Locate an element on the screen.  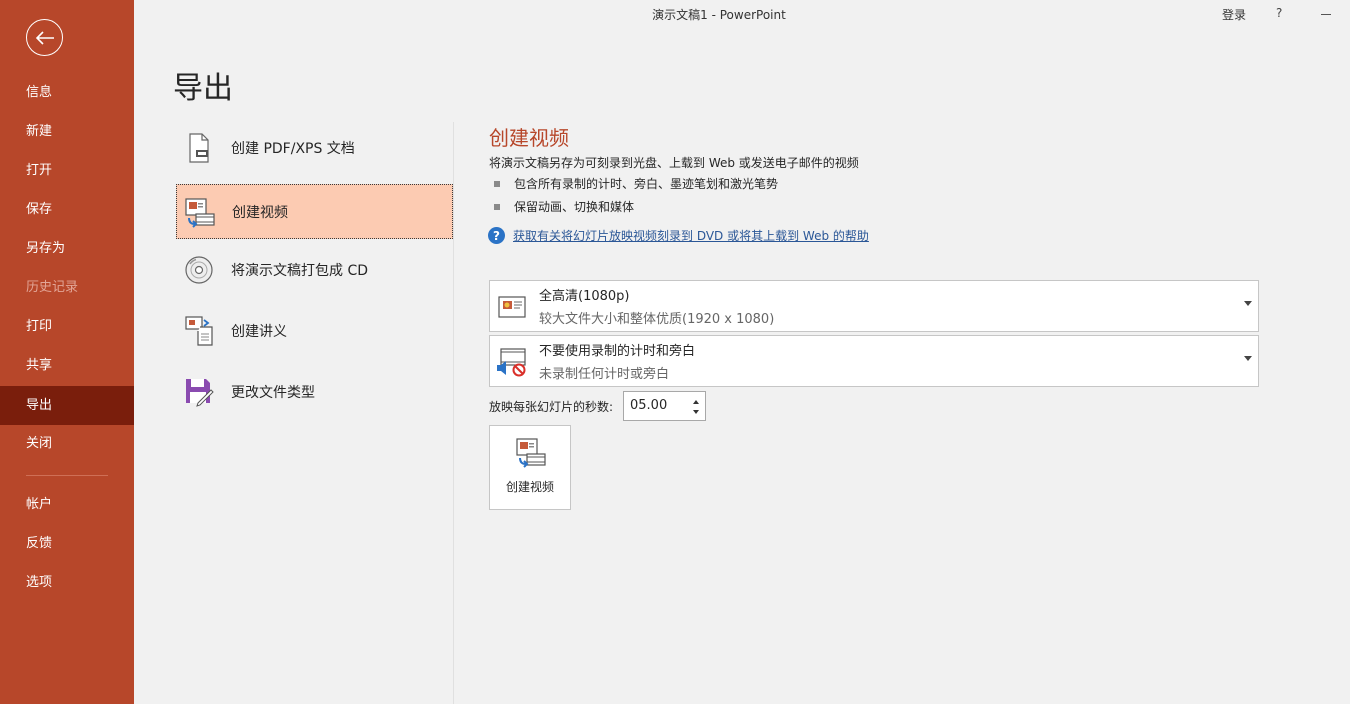
no-timings-icon is located at coordinates (512, 362).